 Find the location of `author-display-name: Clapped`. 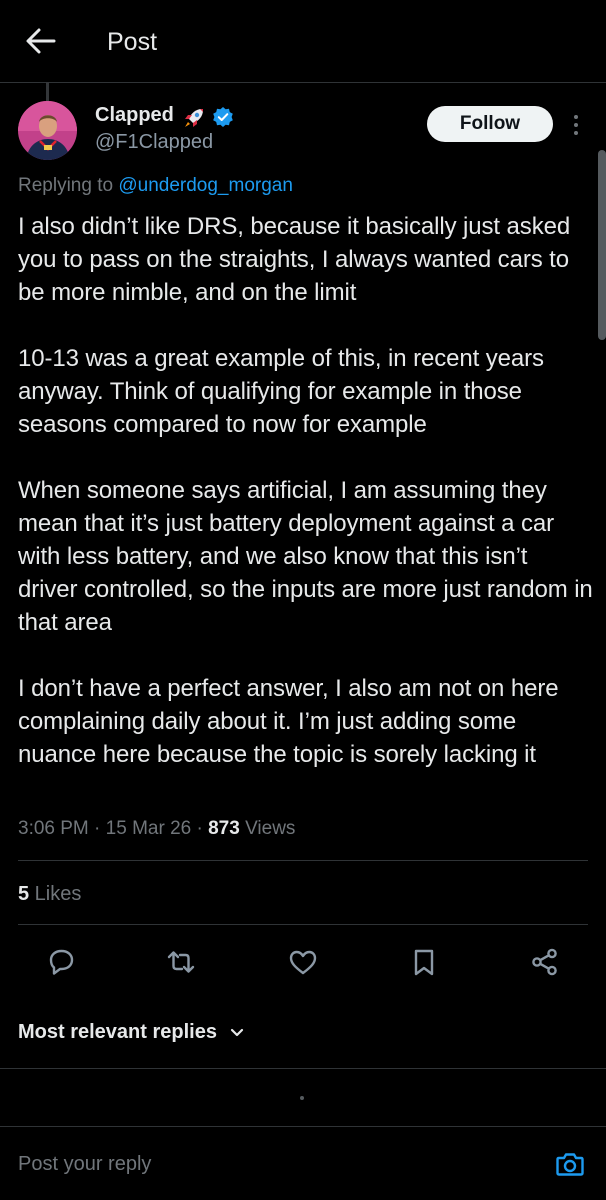

author-display-name: Clapped is located at coordinates (134, 115).